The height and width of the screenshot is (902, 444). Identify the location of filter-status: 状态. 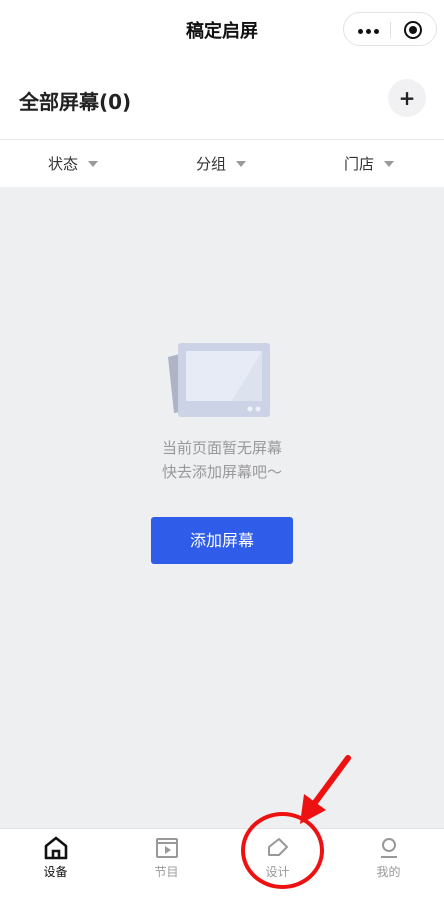
(73, 164).